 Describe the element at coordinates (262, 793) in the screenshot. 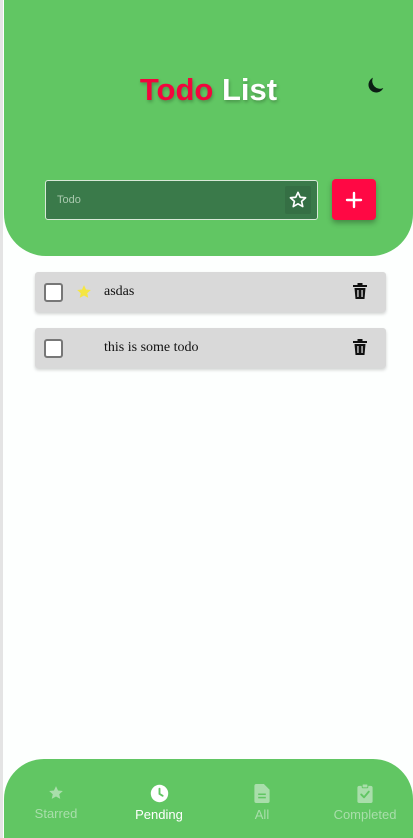

I see `document-icon` at that location.